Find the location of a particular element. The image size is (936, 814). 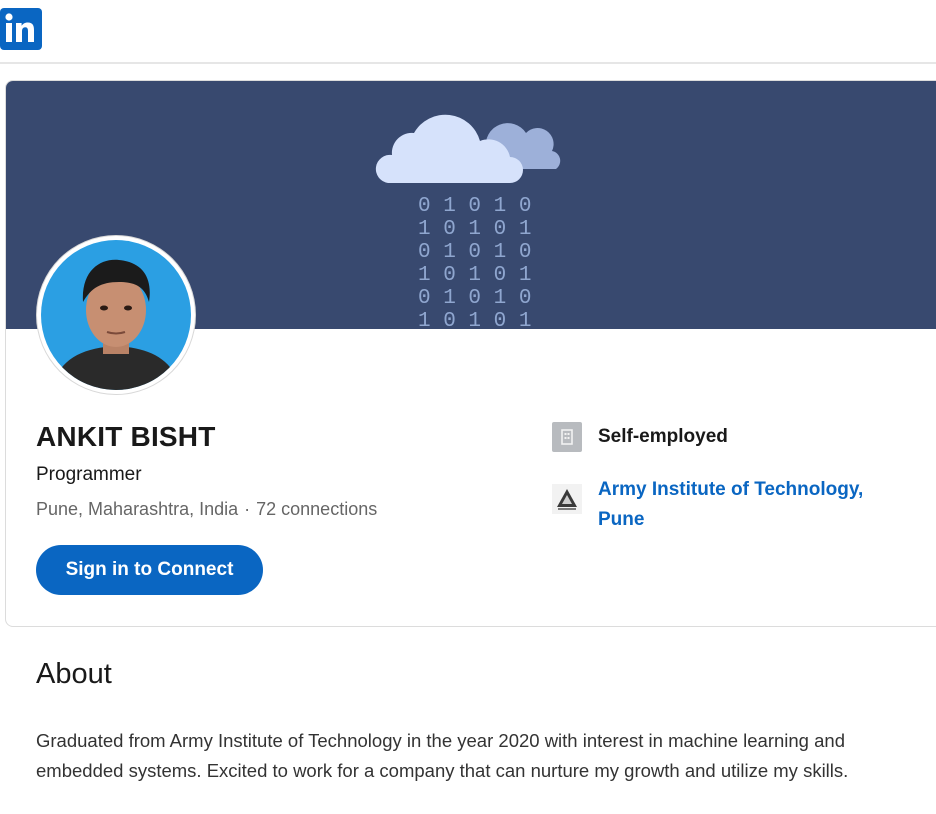

location-row: Pune, Maharashtra, India · 72 connections is located at coordinates (206, 509).